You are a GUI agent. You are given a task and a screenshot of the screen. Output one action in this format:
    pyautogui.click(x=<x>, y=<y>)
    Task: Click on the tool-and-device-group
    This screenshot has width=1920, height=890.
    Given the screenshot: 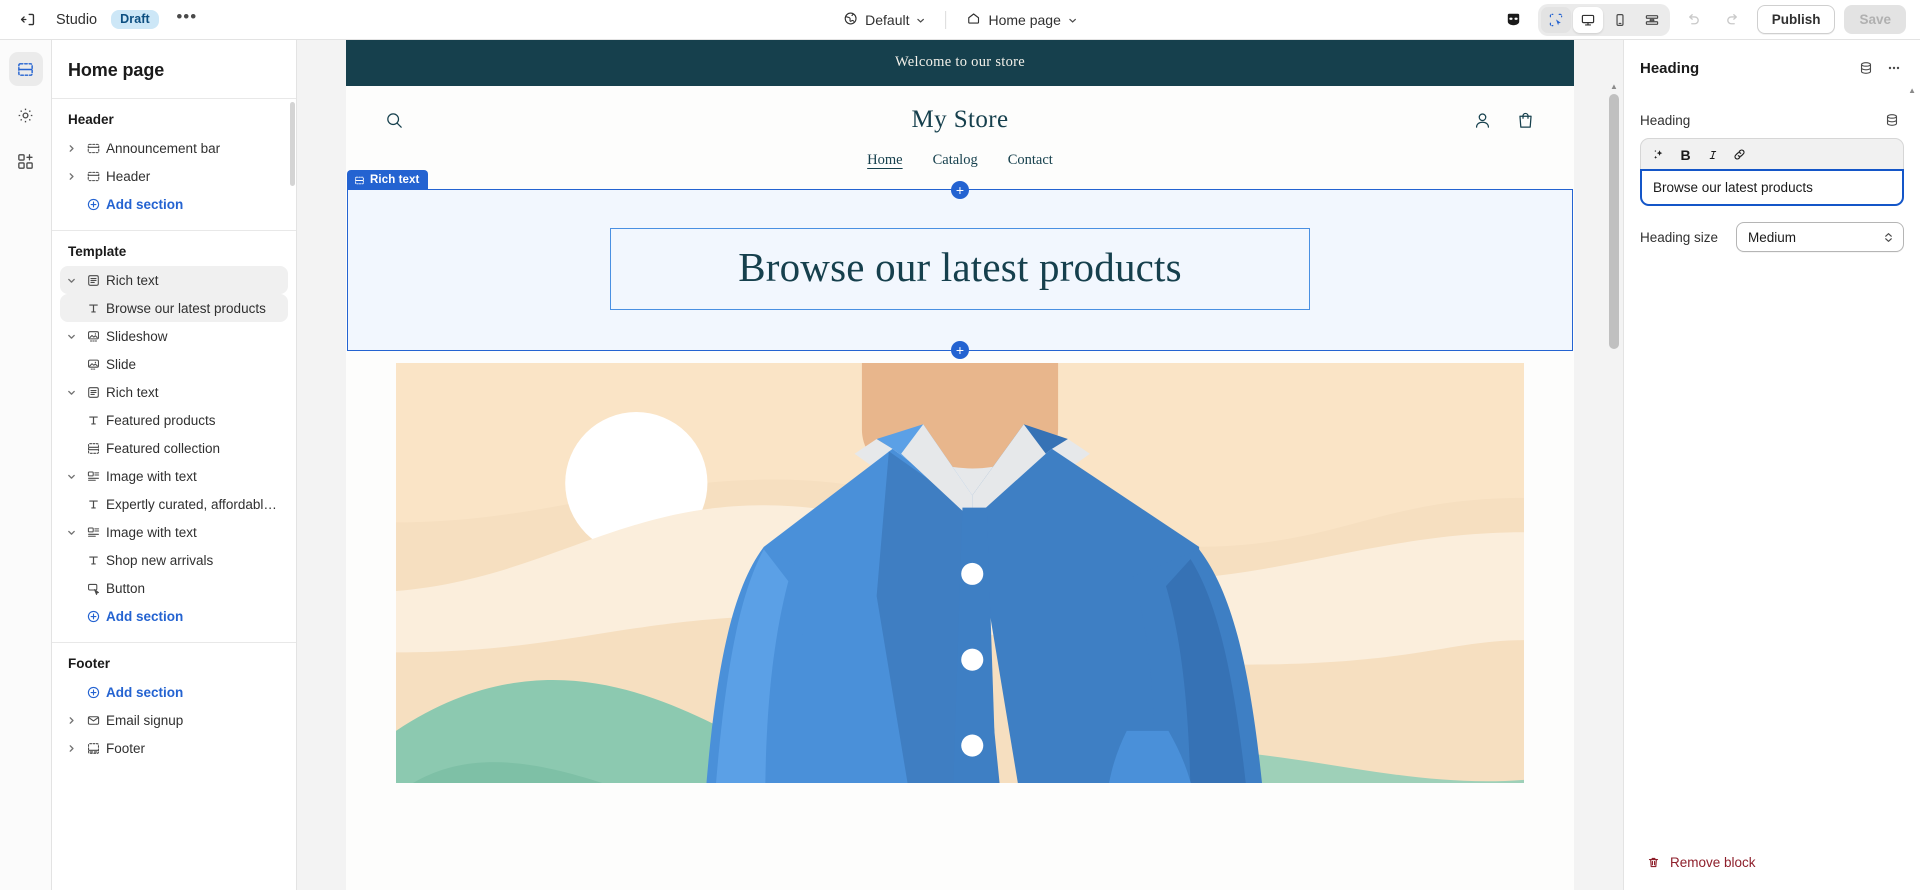 What is the action you would take?
    pyautogui.click(x=1603, y=19)
    